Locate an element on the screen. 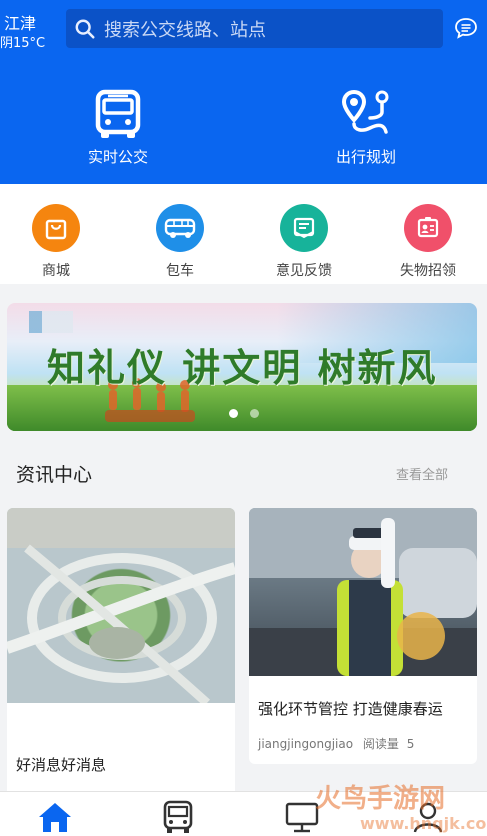  id-card-icon is located at coordinates (428, 228).